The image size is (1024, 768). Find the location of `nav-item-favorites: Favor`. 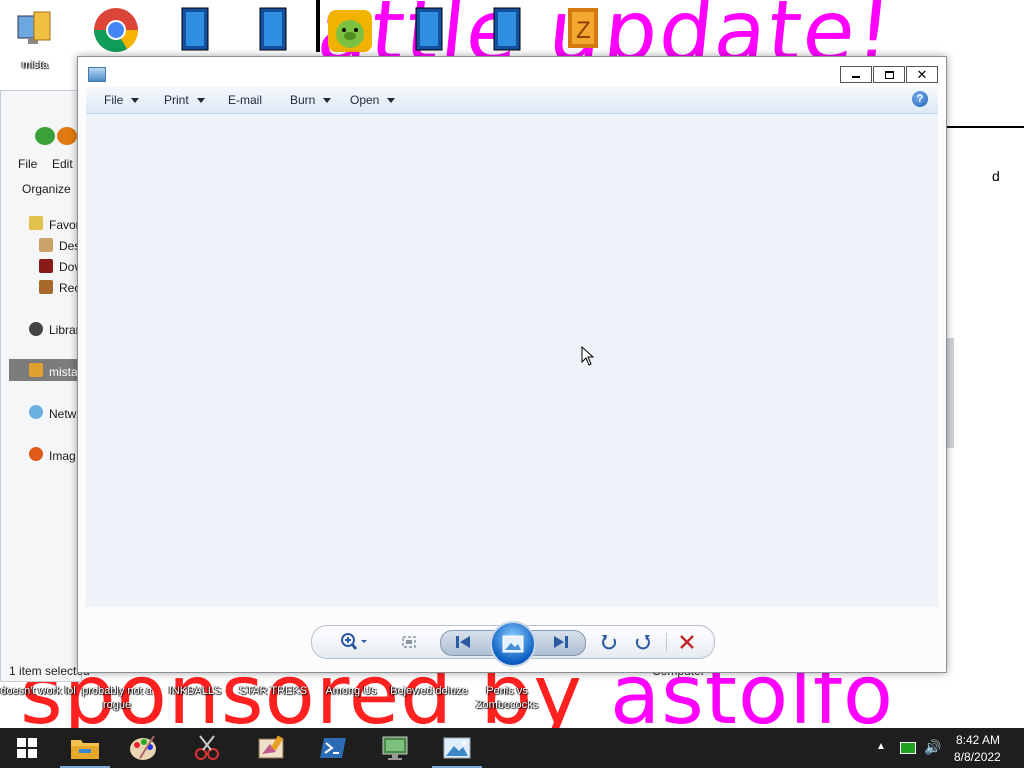

nav-item-favorites: Favor is located at coordinates (64, 225).